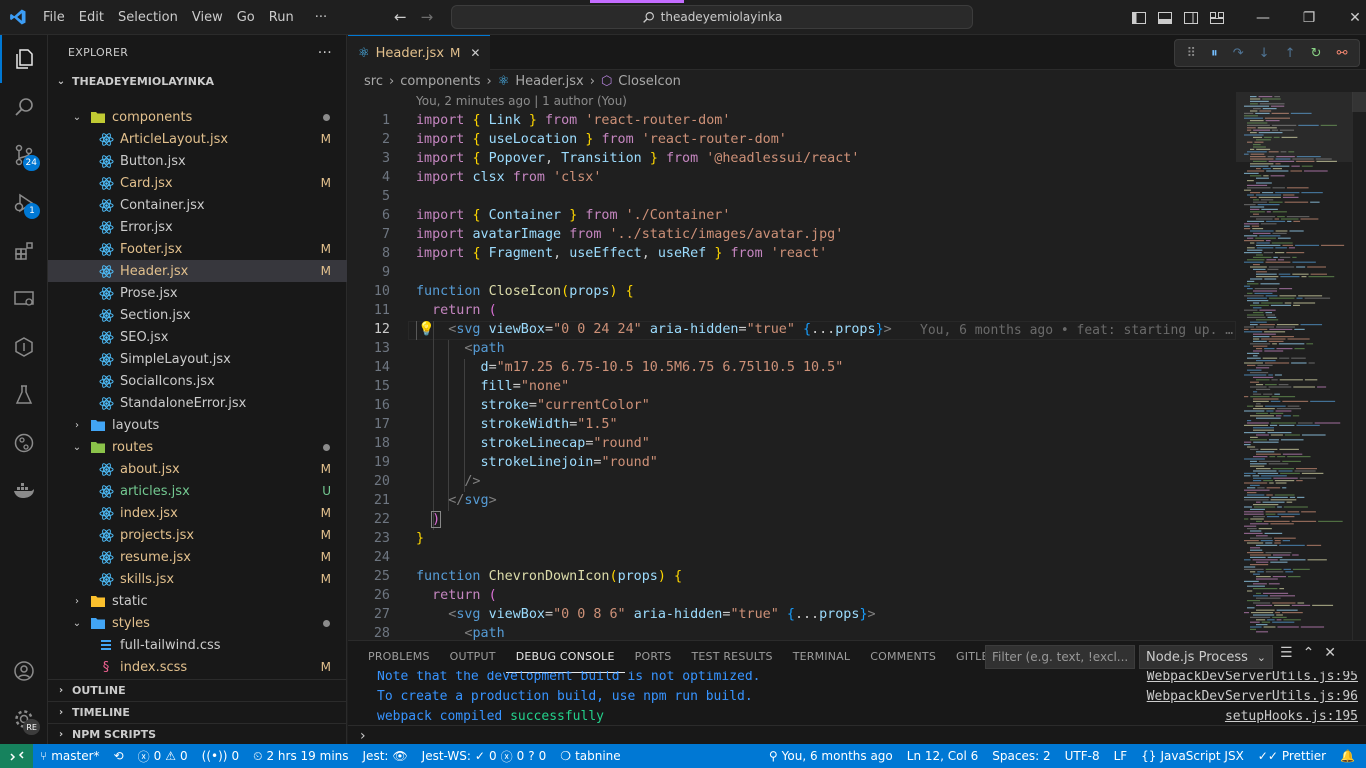 The height and width of the screenshot is (768, 1366). Describe the element at coordinates (246, 17) in the screenshot. I see `menu-go: Go` at that location.